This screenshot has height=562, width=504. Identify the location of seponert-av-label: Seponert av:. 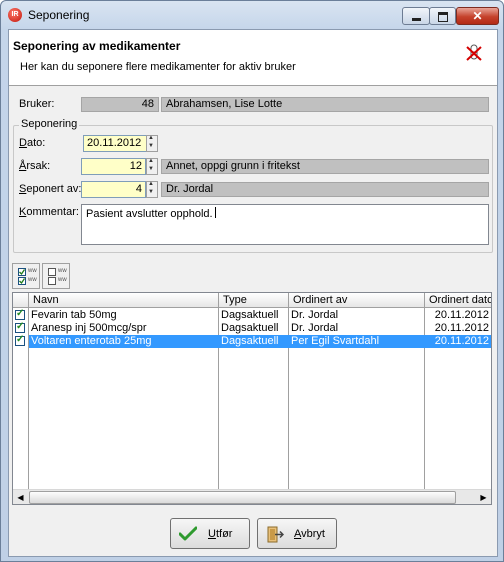
(50, 189).